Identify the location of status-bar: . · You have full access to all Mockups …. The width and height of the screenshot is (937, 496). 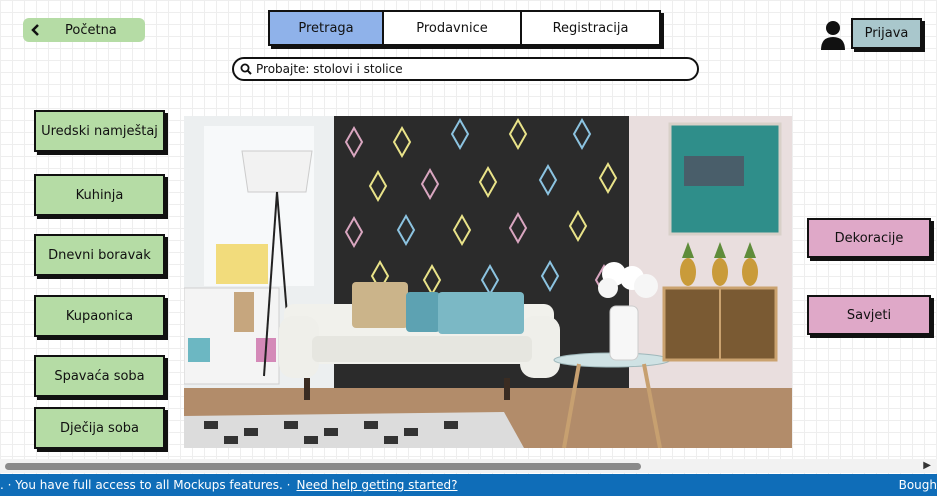
(468, 485).